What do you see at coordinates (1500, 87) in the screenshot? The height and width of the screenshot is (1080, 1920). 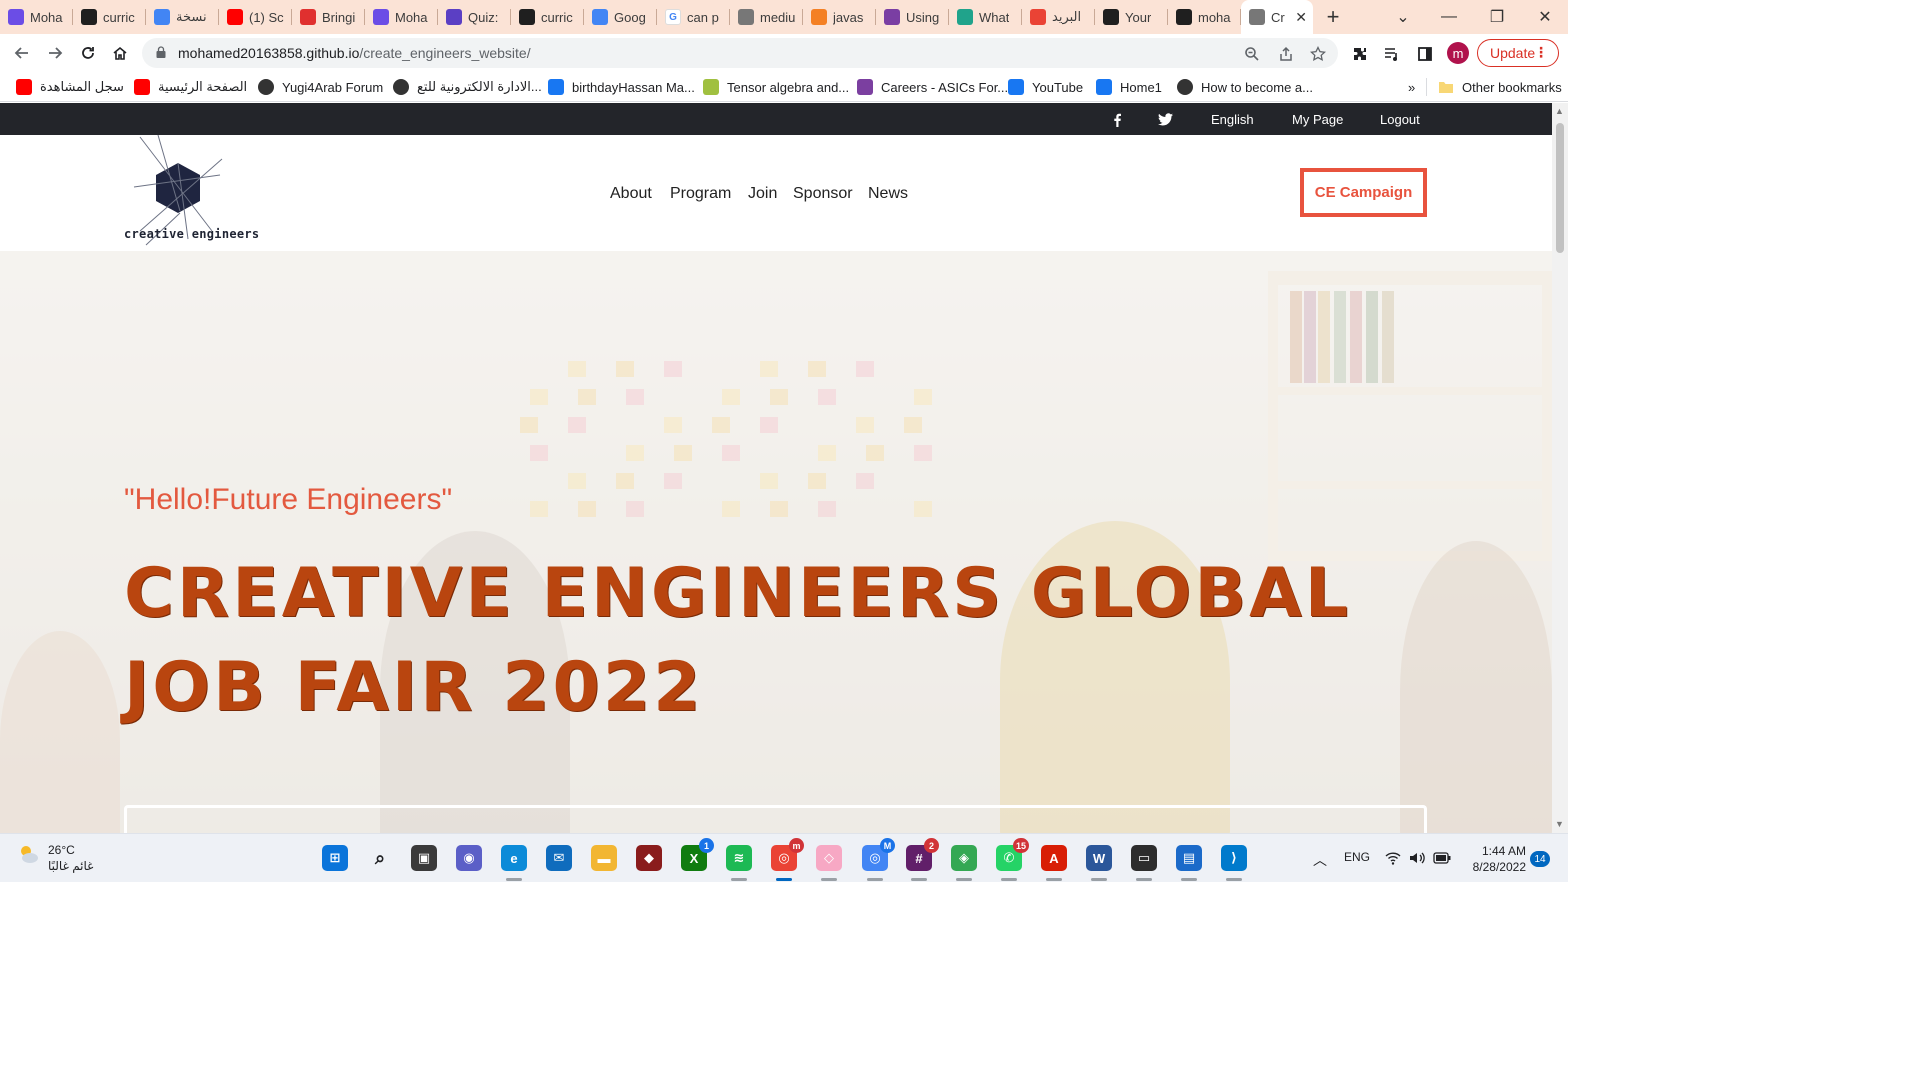 I see `other-bookmarks: Other bookmarks` at bounding box center [1500, 87].